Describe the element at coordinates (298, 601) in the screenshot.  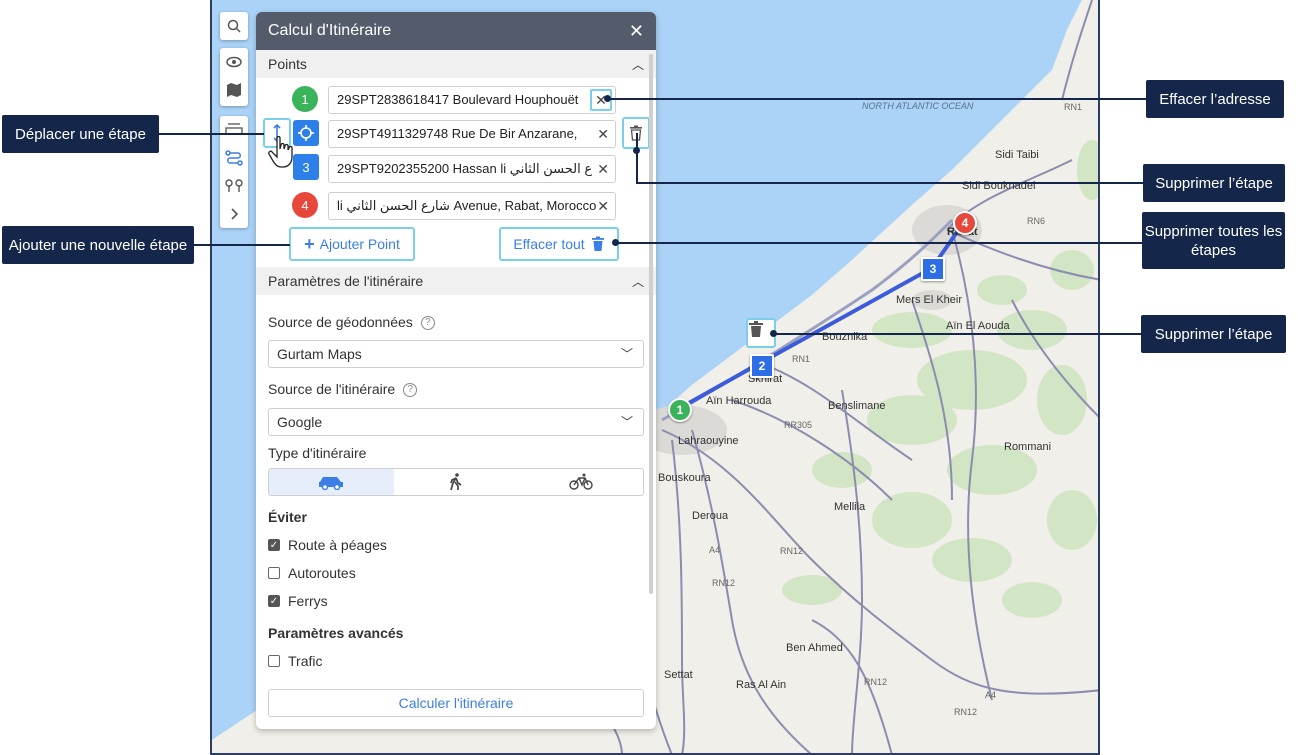
I see `avoid-option-ferries: ✓ Ferrys` at that location.